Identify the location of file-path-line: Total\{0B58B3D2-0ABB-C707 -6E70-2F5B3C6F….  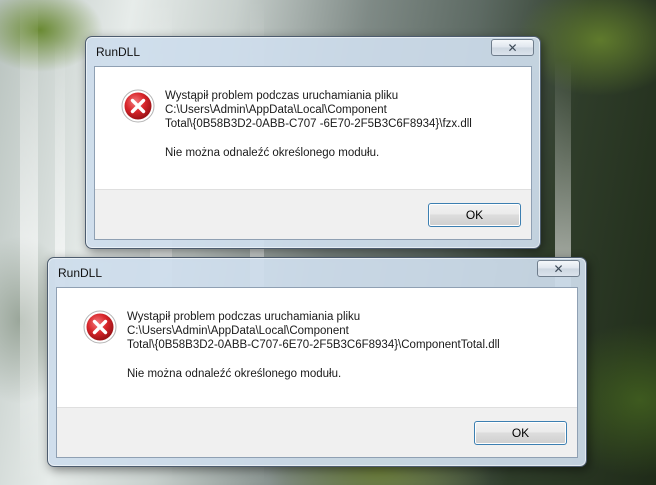
(318, 124).